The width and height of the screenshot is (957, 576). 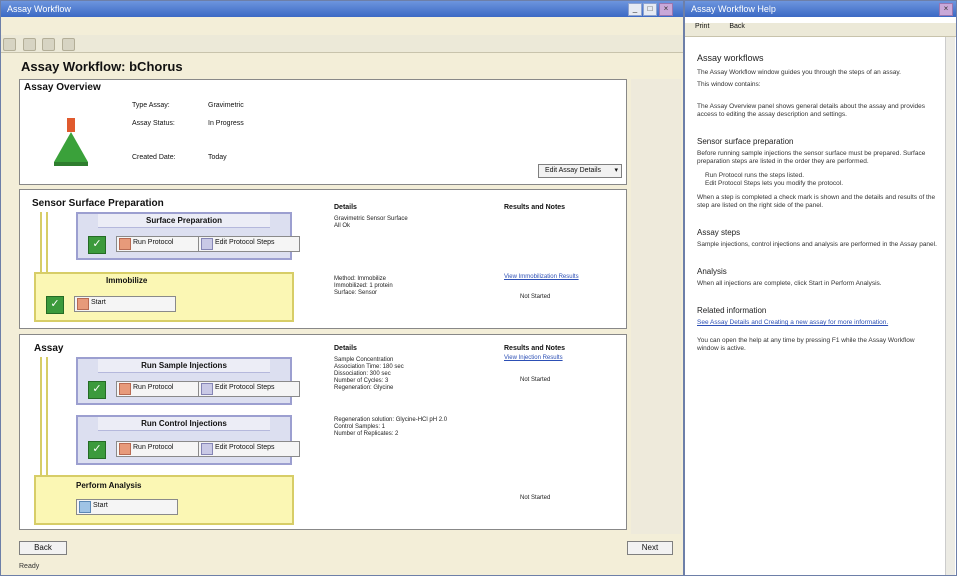 I want to click on chevron-down-icon: ▾, so click(x=616, y=170).